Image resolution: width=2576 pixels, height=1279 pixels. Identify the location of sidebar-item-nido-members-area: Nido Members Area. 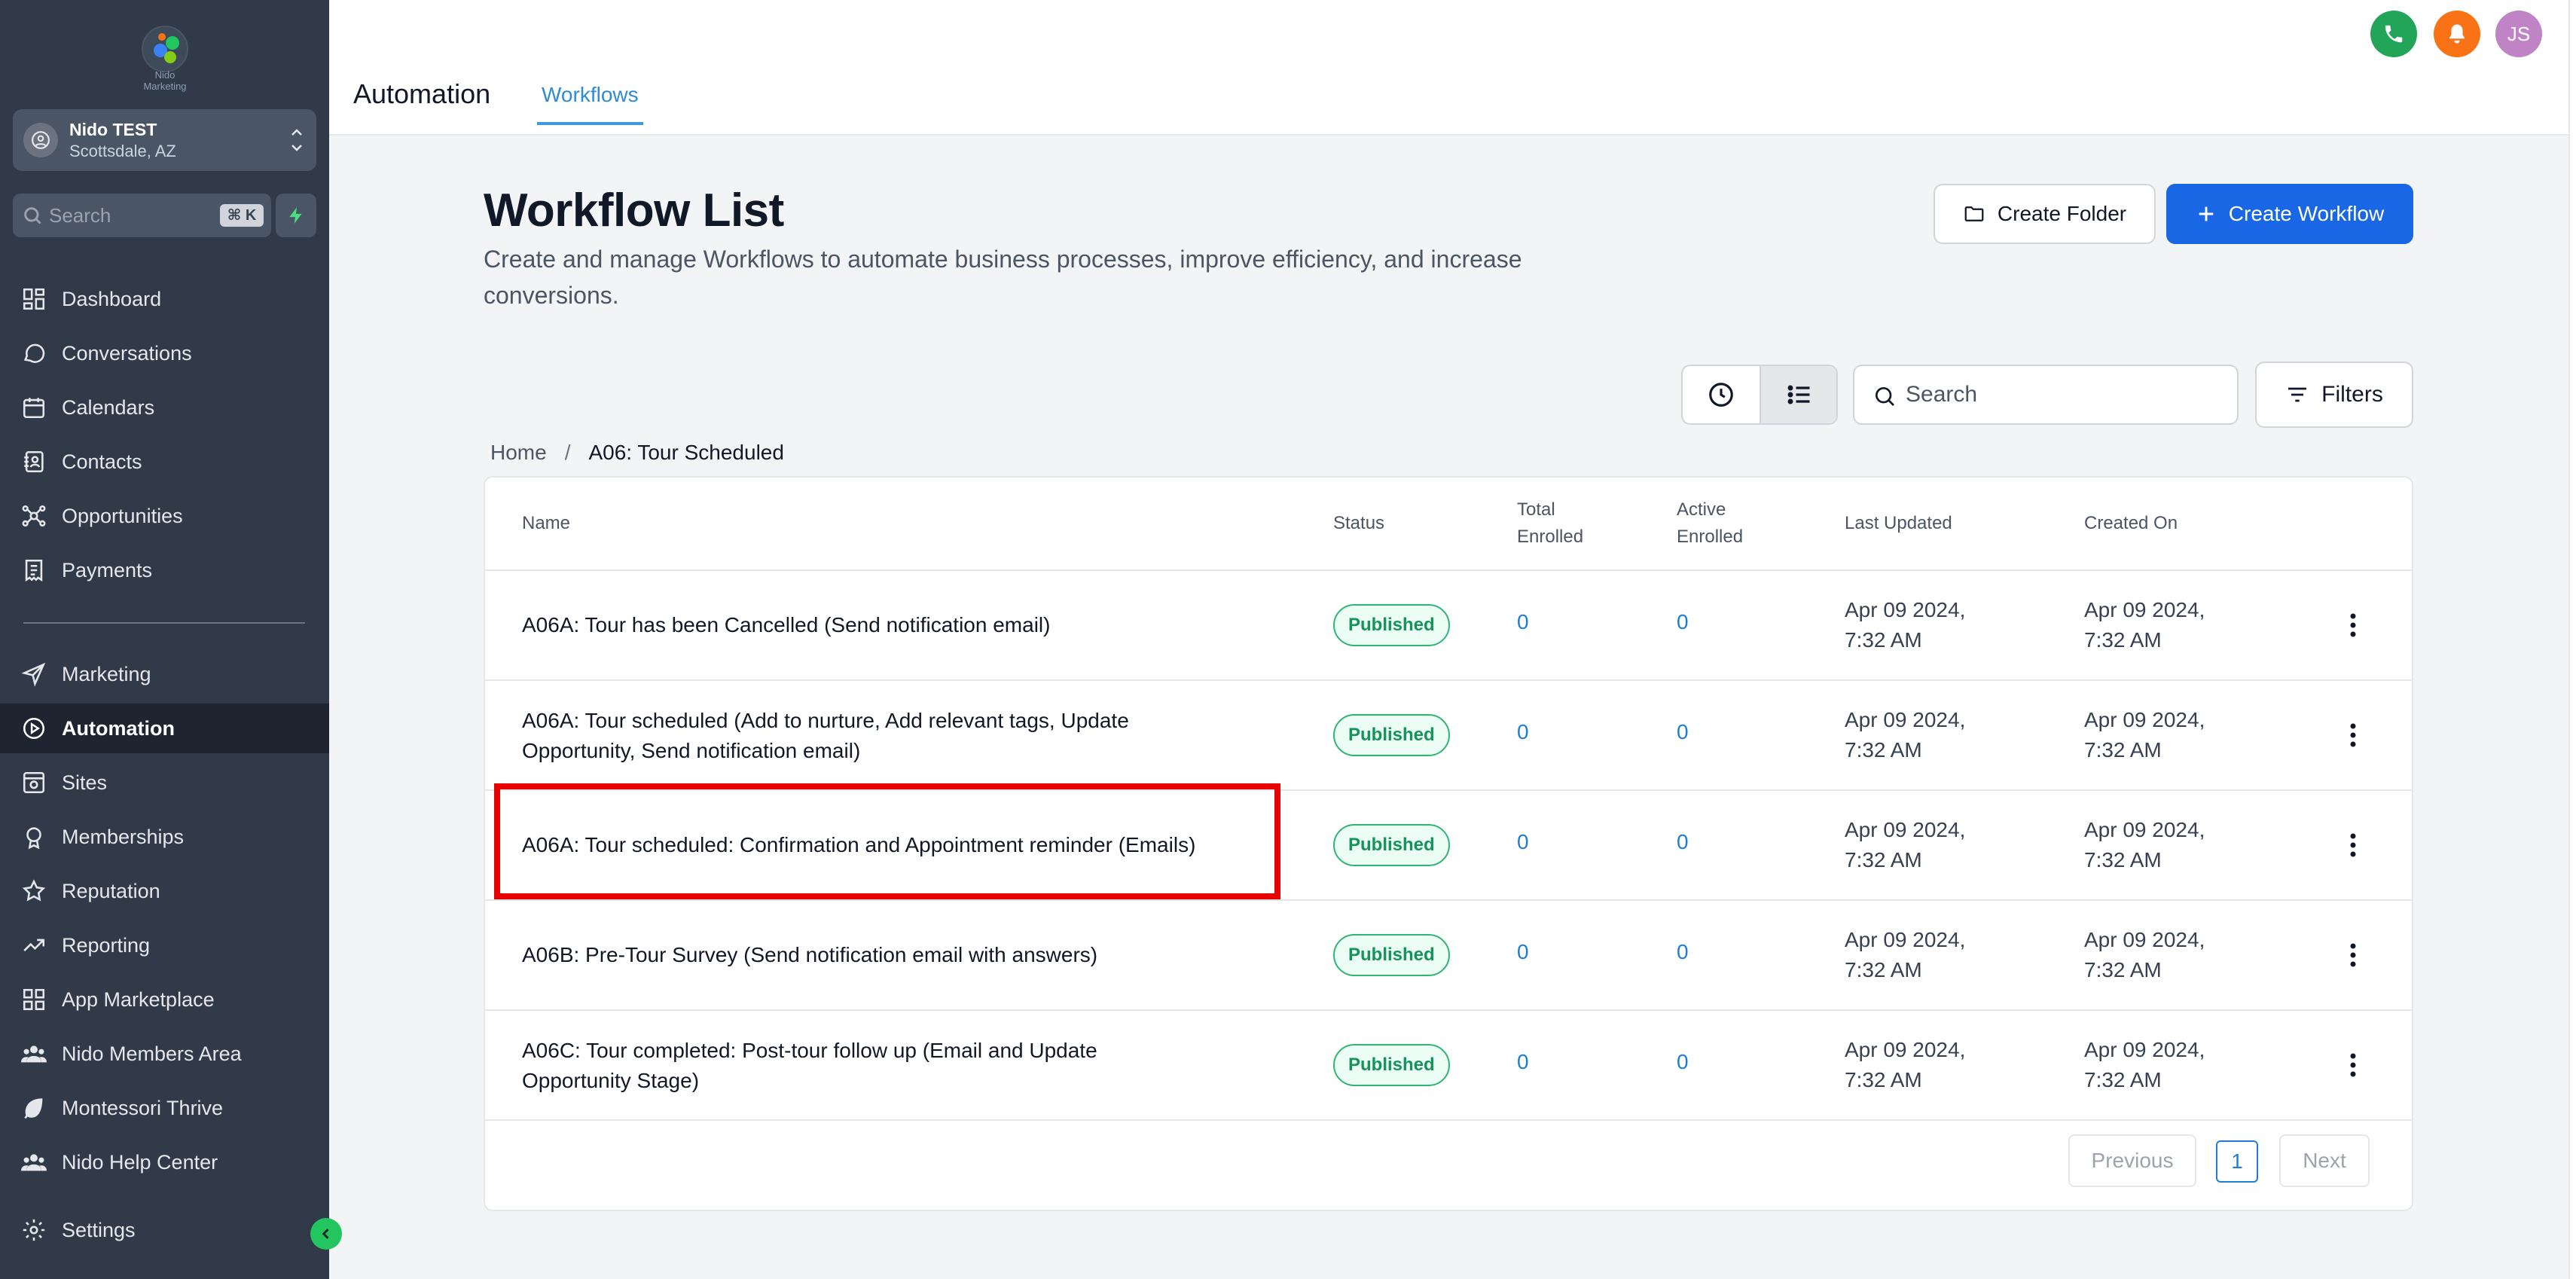
(165, 1054).